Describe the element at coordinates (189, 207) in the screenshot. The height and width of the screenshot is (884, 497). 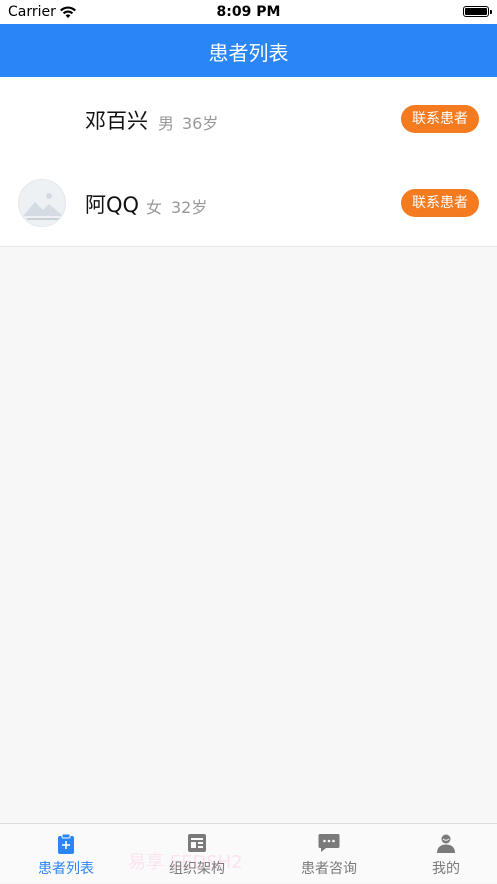
I see `patient-age: 32岁` at that location.